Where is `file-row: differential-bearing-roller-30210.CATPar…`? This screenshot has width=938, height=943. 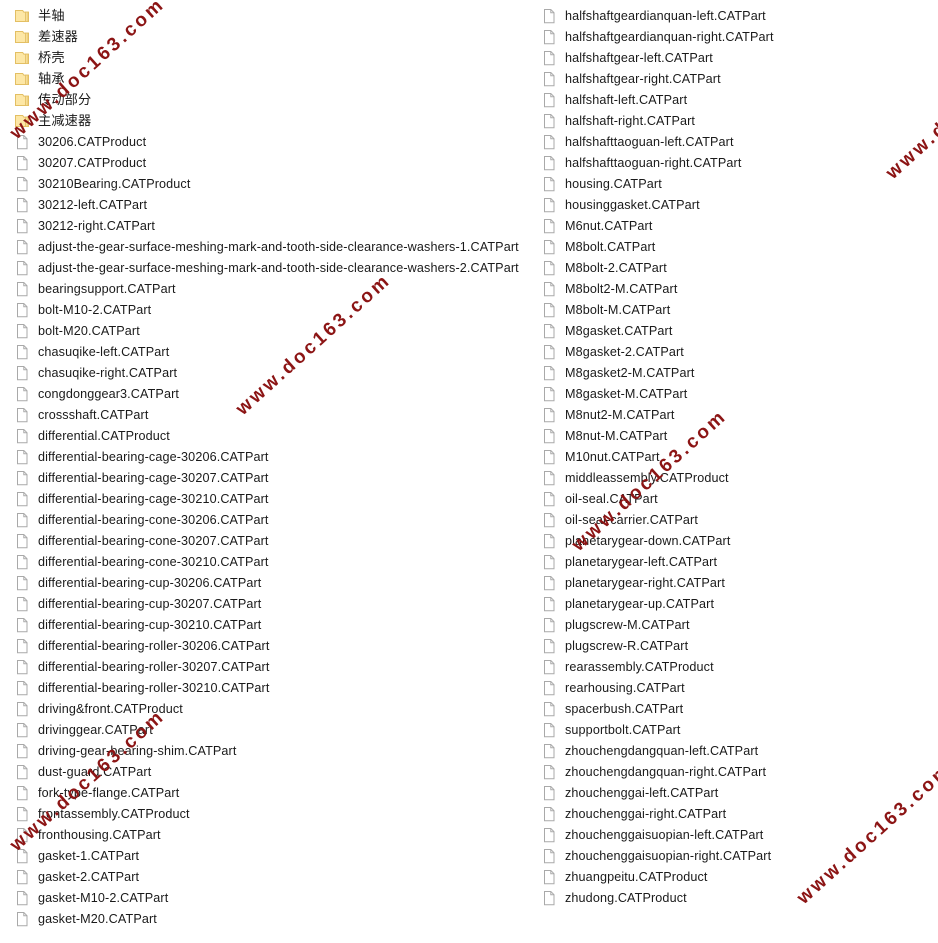 file-row: differential-bearing-roller-30210.CATPar… is located at coordinates (276, 687).